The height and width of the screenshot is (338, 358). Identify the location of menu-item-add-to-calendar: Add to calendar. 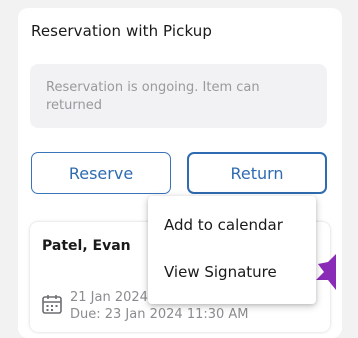
(223, 225).